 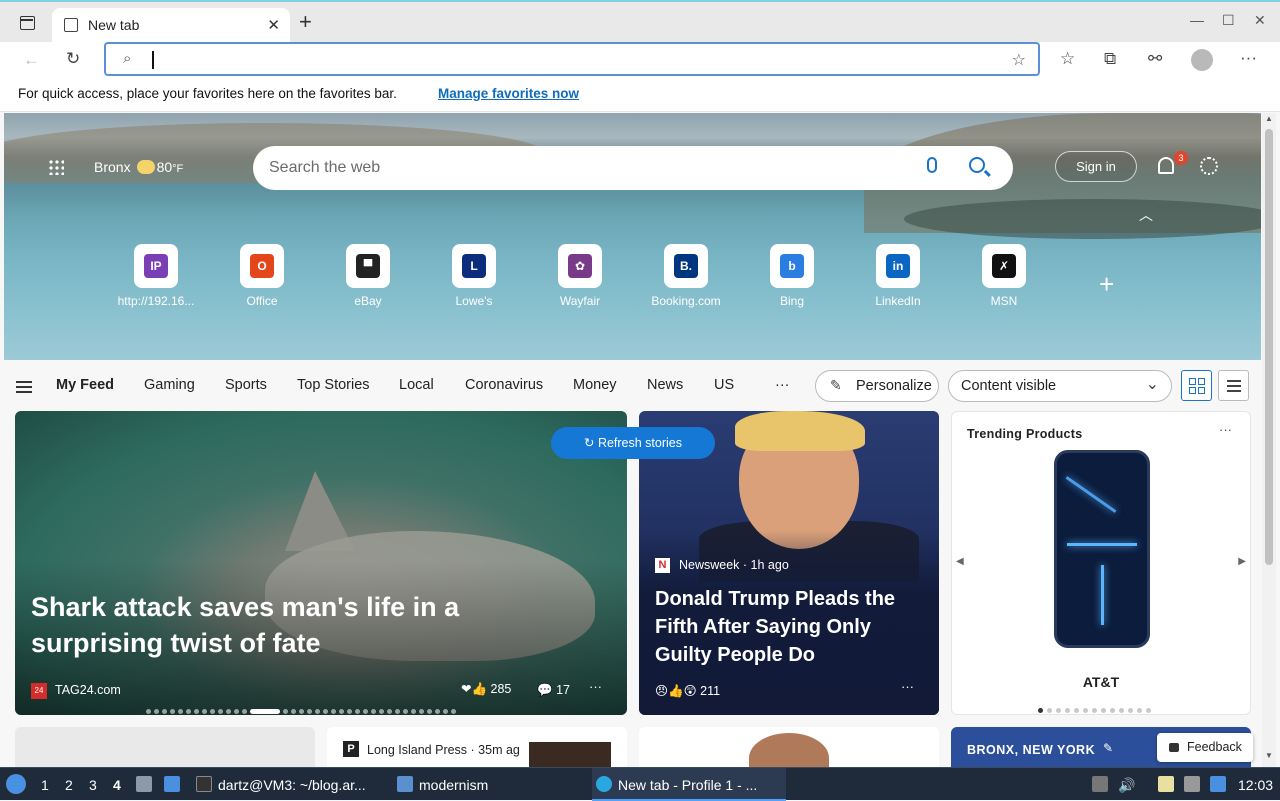 What do you see at coordinates (138, 167) in the screenshot?
I see `weather-widget: Bronx 80°F` at bounding box center [138, 167].